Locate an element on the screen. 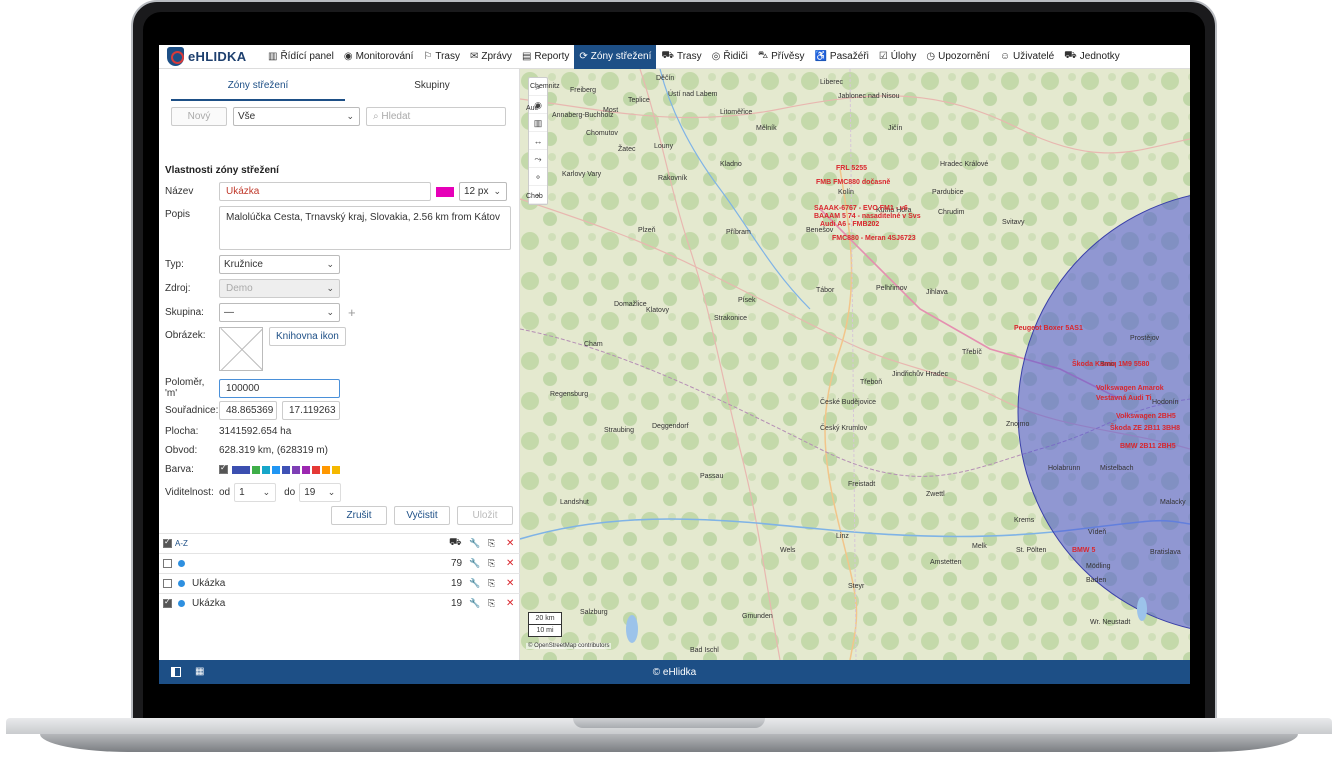  map-attribution: © OpenStreetMap contributors is located at coordinates (569, 646).